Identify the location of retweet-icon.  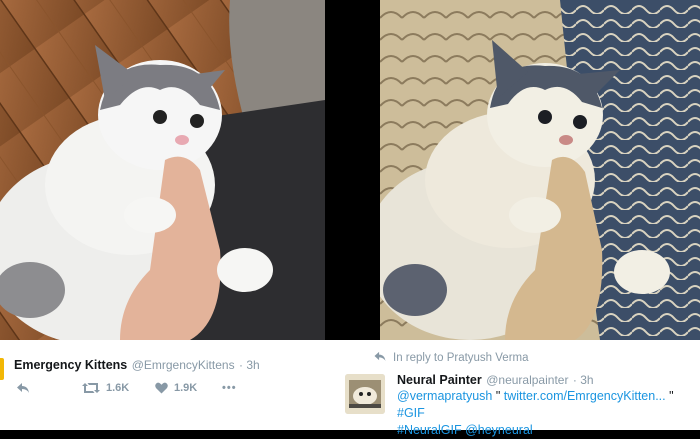
(91, 388).